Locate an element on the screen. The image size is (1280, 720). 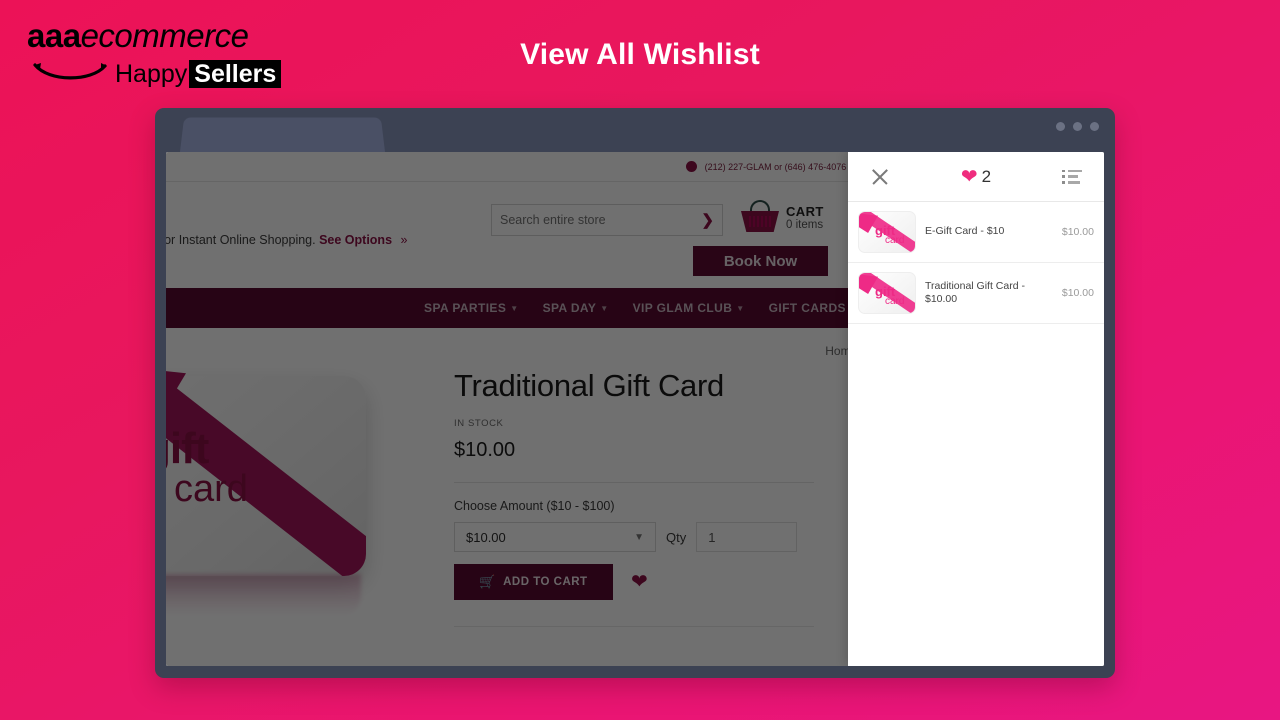
browser-tabbar is located at coordinates (635, 130).